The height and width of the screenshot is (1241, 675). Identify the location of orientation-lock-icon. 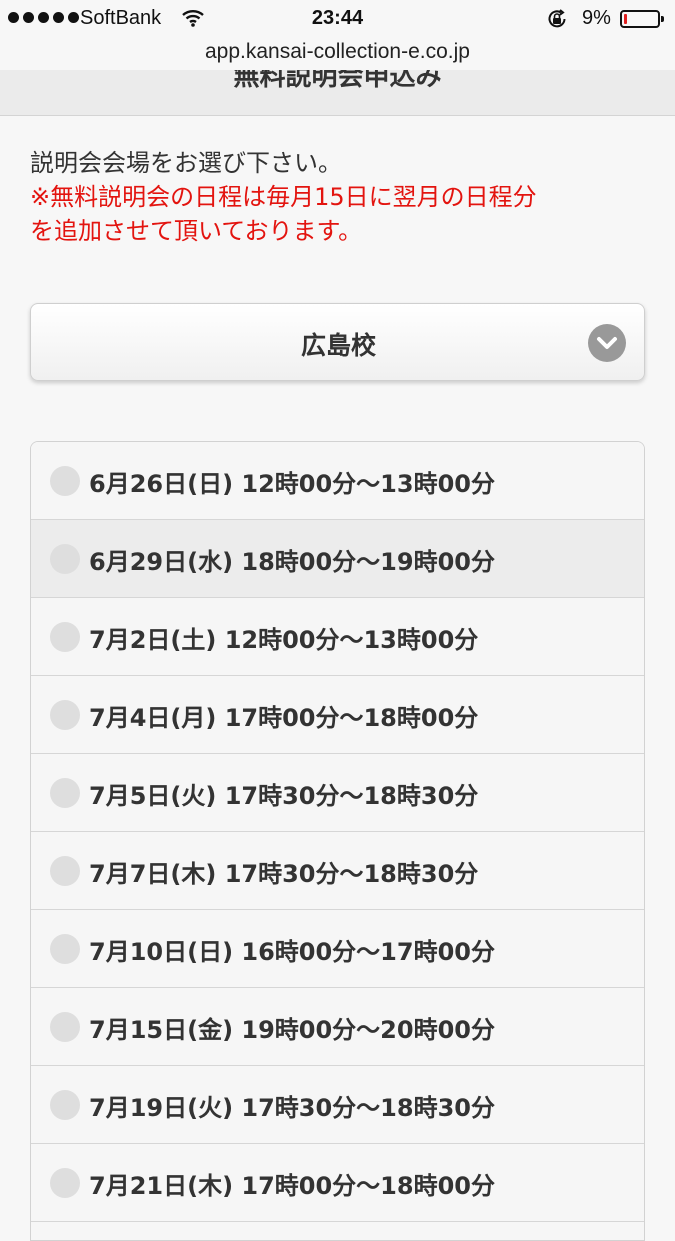
(557, 22).